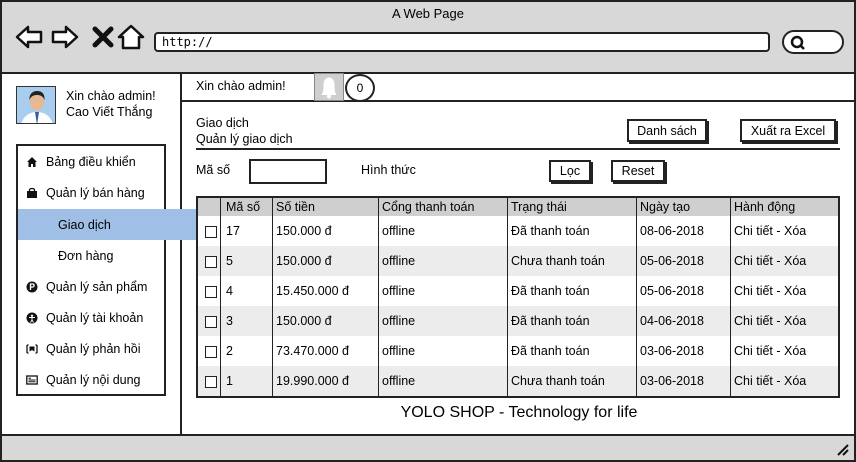 The height and width of the screenshot is (462, 856). Describe the element at coordinates (788, 130) in the screenshot. I see `export-excel-button: Xuất ra Excel` at that location.